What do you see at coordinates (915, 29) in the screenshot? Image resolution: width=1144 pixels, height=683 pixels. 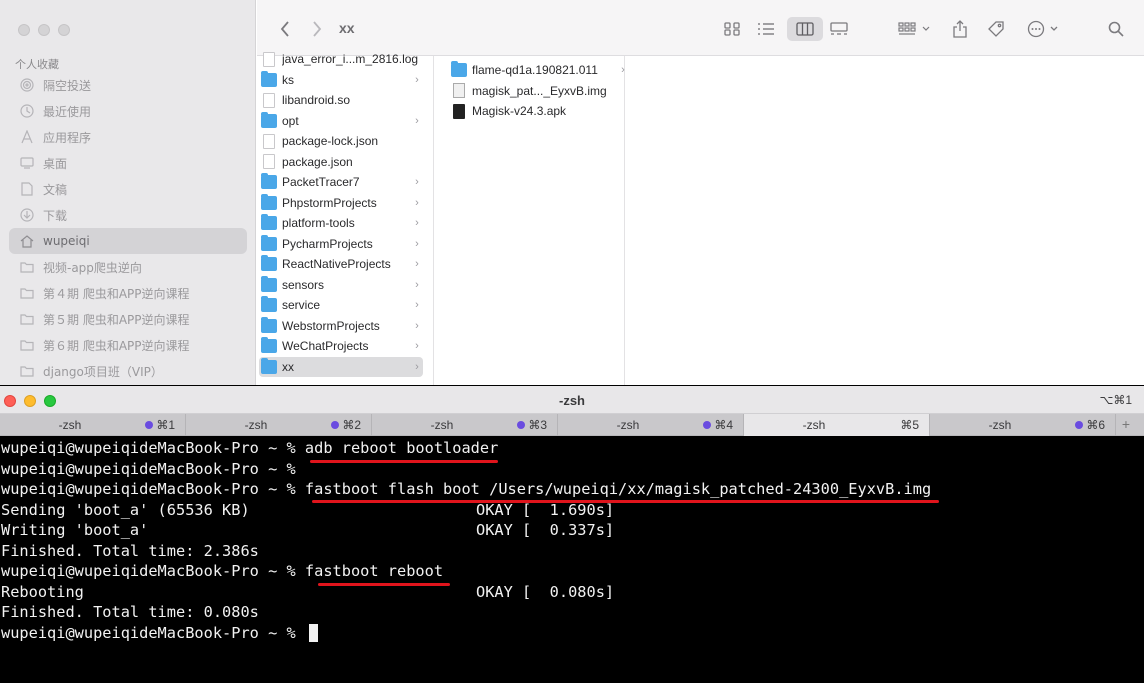 I see `group-by-icon` at bounding box center [915, 29].